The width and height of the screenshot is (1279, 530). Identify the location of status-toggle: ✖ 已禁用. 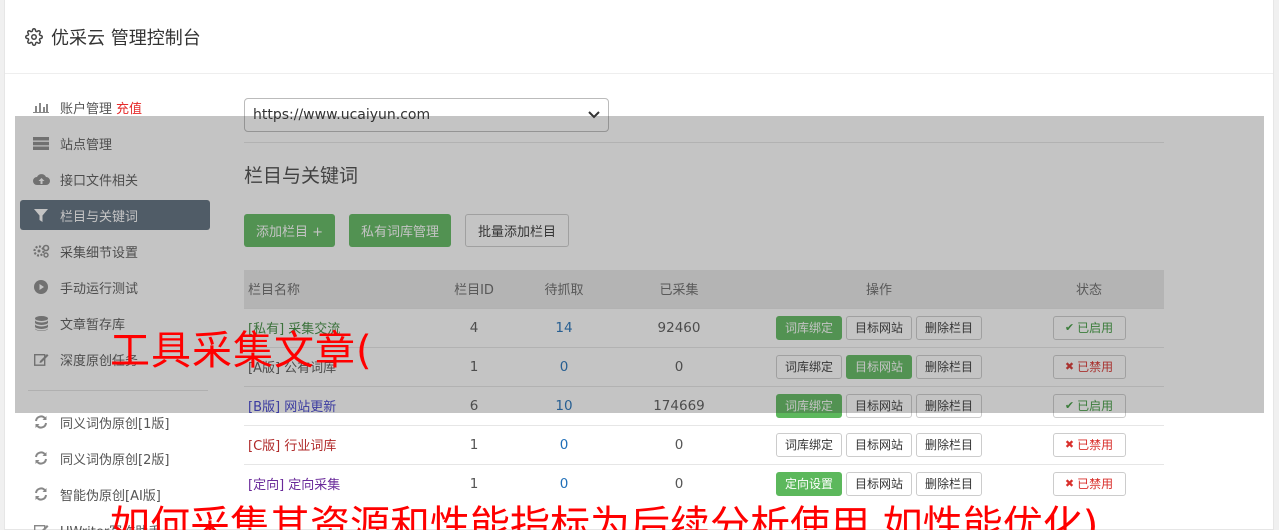
(1089, 444).